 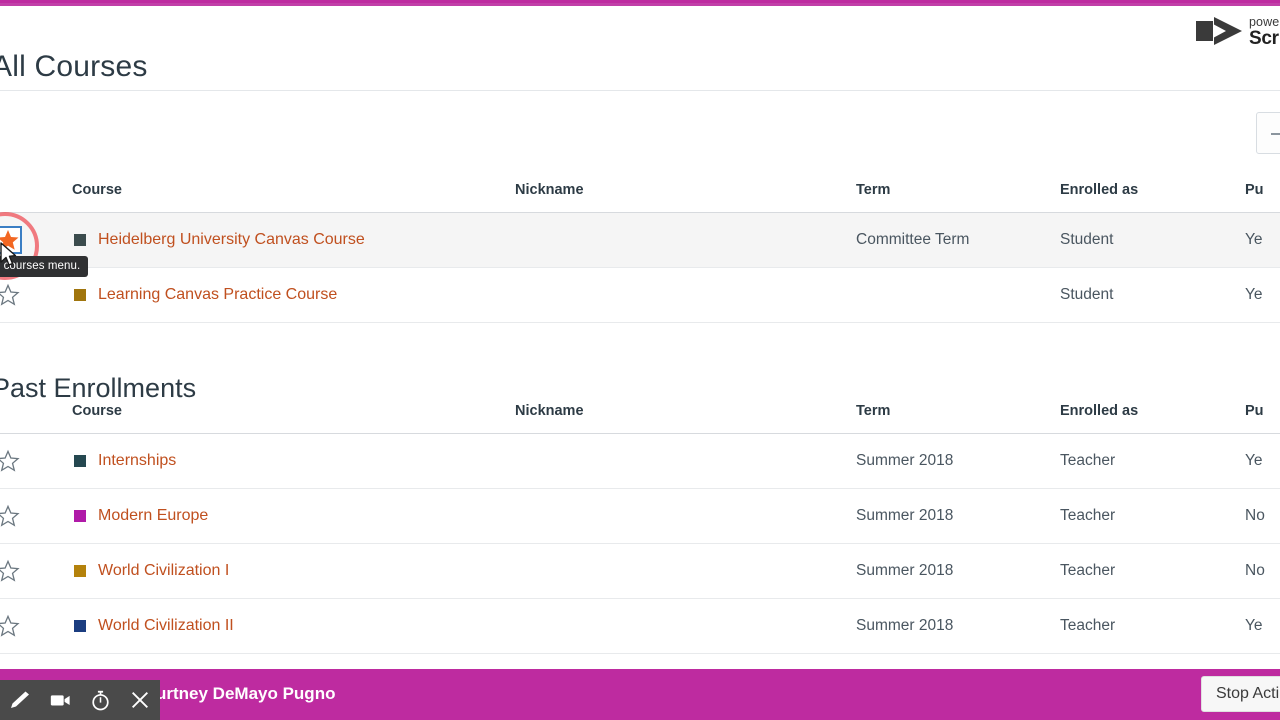 I want to click on pen-icon, so click(x=20, y=700).